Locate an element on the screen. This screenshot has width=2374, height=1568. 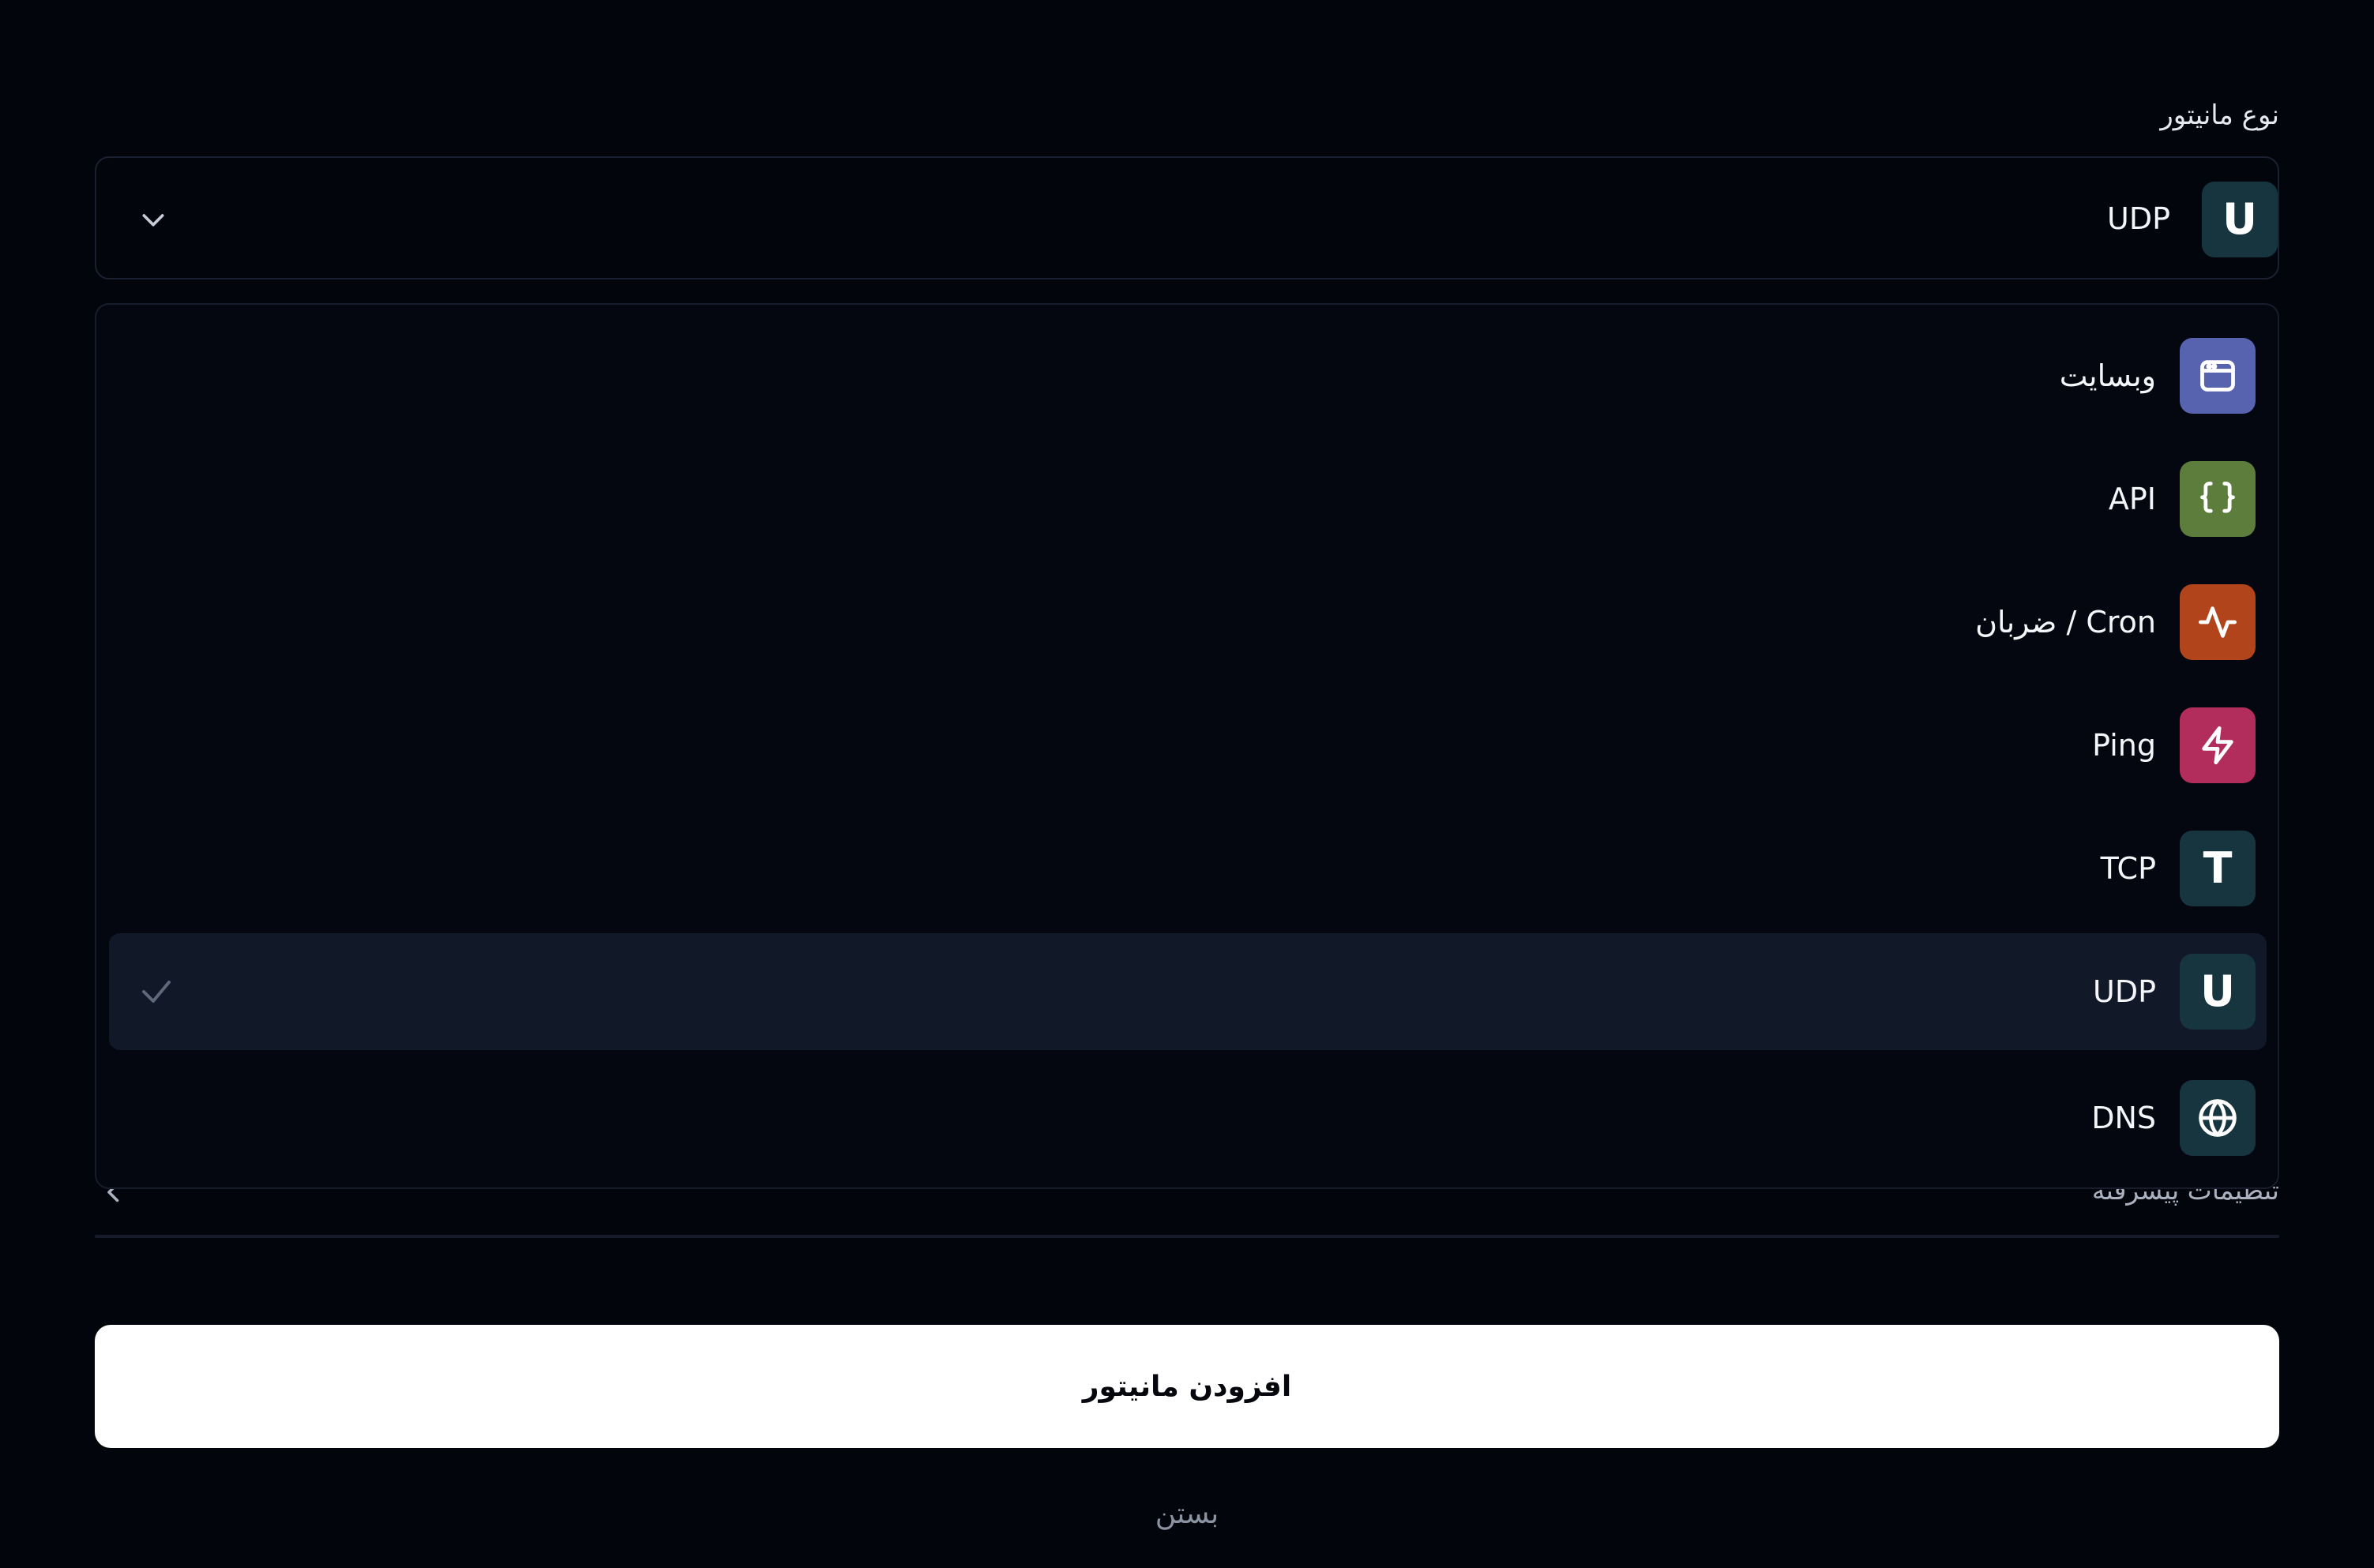
option-dns: DNS is located at coordinates (1188, 1118).